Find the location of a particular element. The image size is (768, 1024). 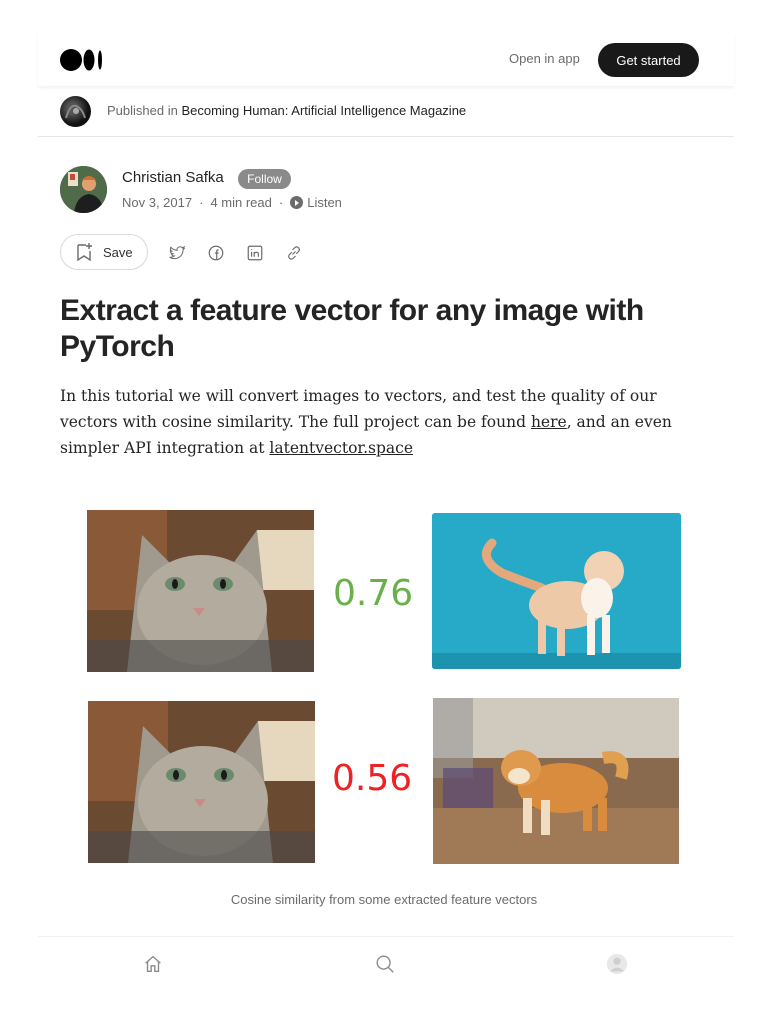

home-icon is located at coordinates (153, 964).